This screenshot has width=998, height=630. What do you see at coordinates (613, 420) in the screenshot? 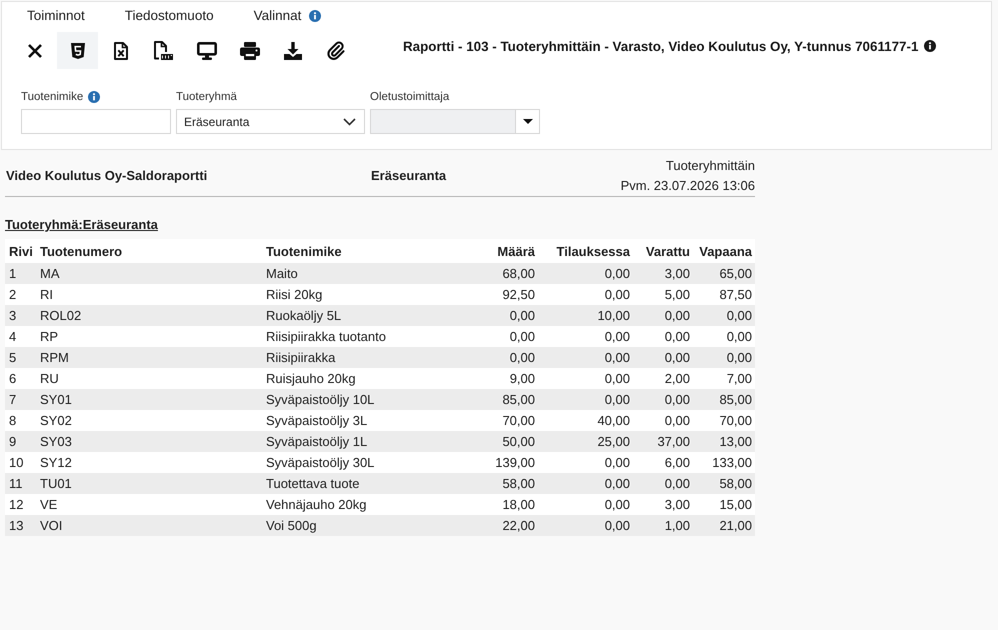
I see `table-cell-text: 40,00` at bounding box center [613, 420].